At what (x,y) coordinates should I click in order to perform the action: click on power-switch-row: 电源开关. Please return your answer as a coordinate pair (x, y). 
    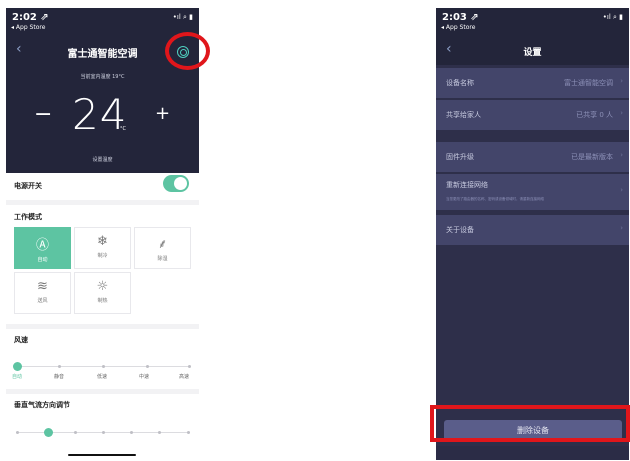
    Looking at the image, I should click on (102, 186).